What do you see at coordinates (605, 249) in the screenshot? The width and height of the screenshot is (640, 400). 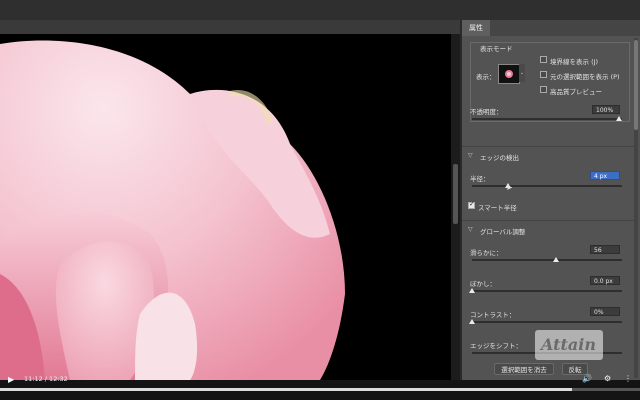 I see `smooth-field: 56` at bounding box center [605, 249].